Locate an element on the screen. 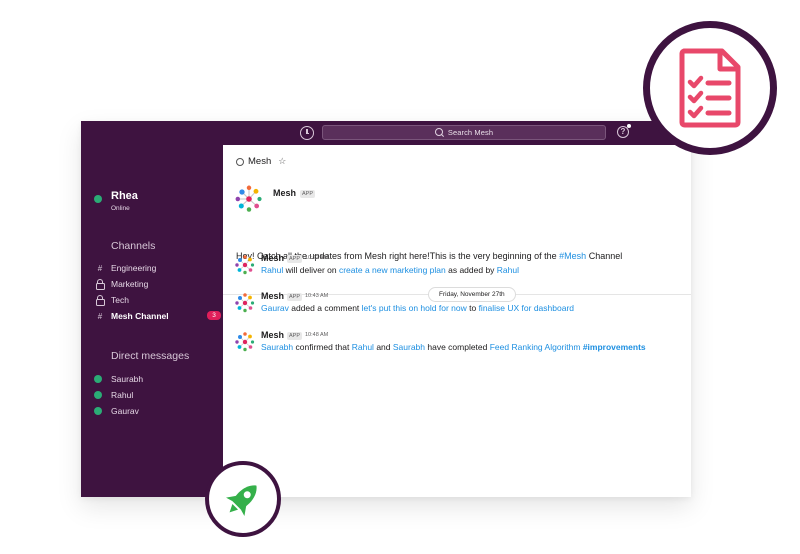  channel-link: #Mesh is located at coordinates (572, 256).